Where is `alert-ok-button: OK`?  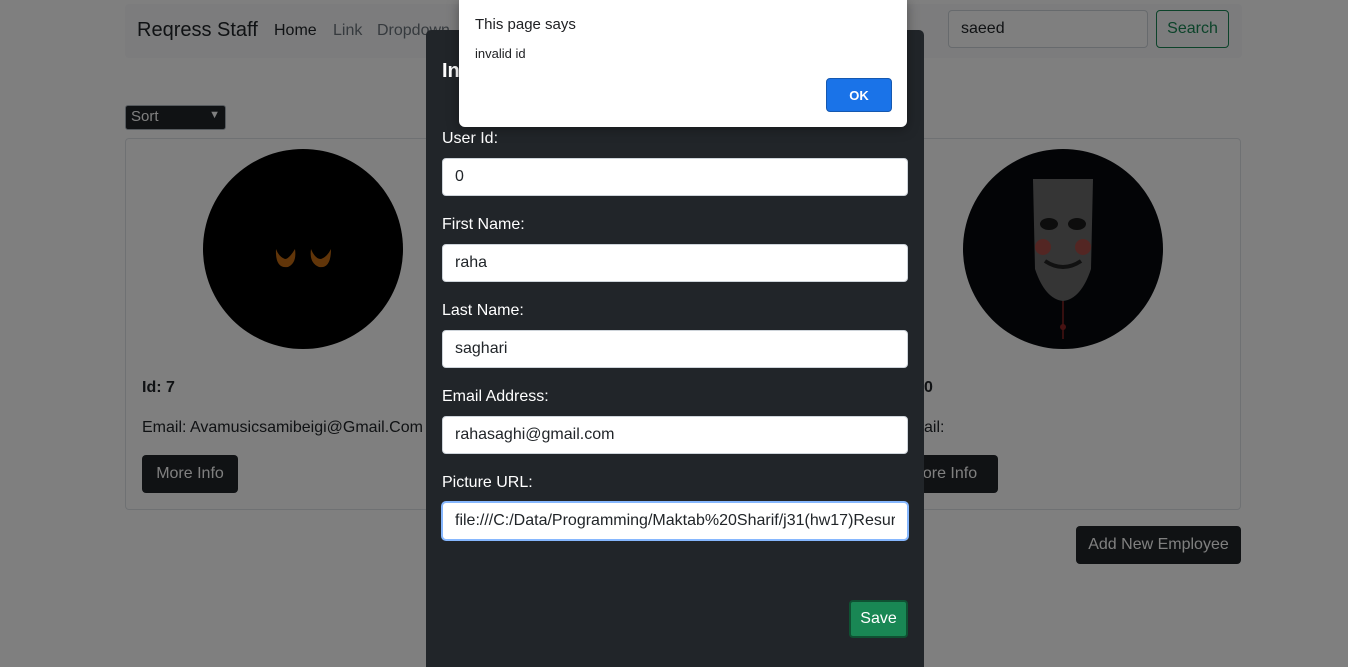 alert-ok-button: OK is located at coordinates (859, 95).